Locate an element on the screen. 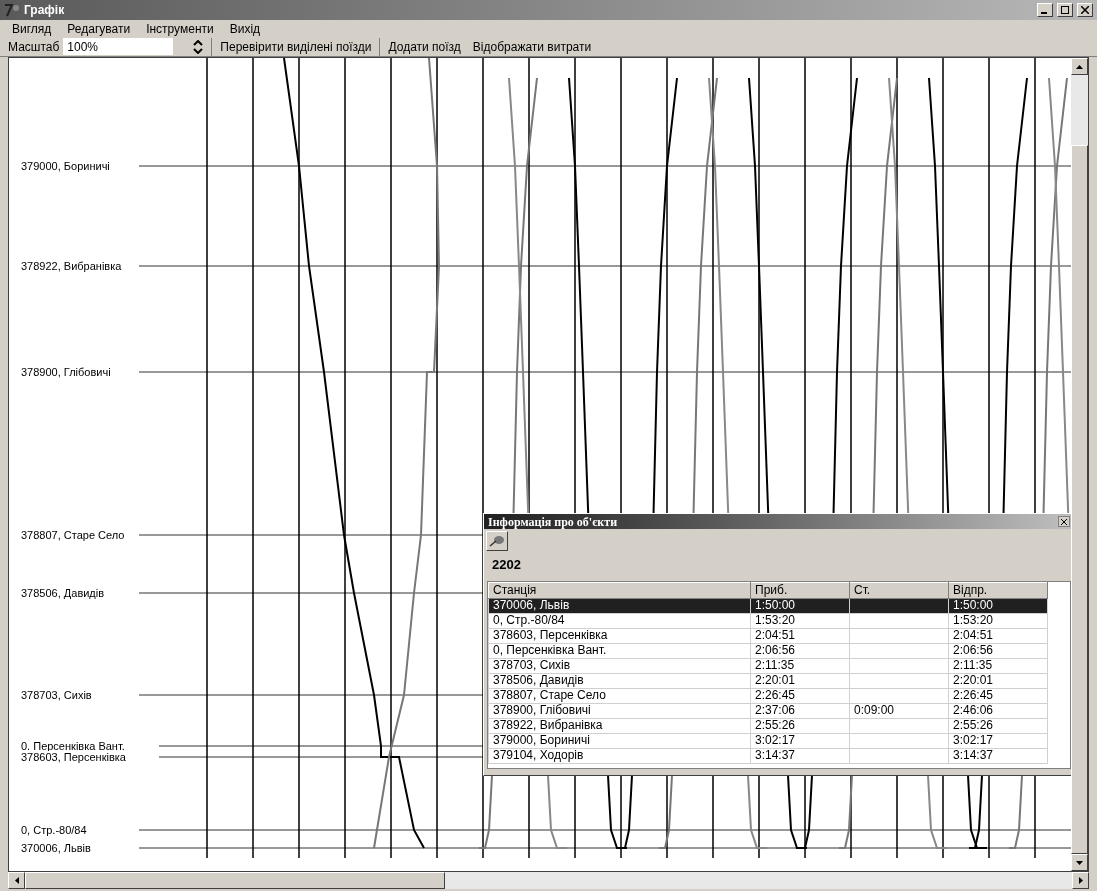  pin-button is located at coordinates (497, 541).